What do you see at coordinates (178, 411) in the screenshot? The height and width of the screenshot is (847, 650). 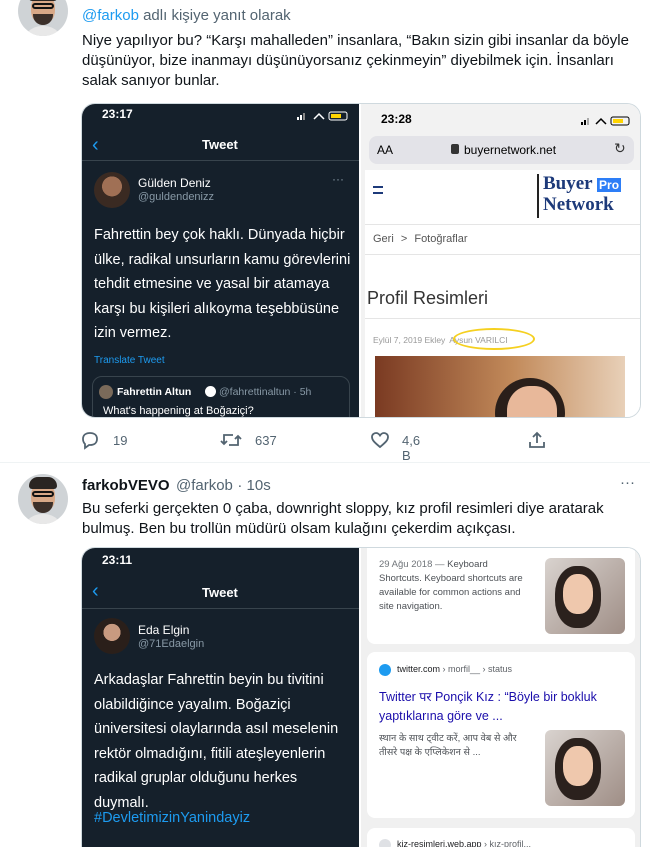 I see `quote-text: What's happening at Boğaziçi?` at bounding box center [178, 411].